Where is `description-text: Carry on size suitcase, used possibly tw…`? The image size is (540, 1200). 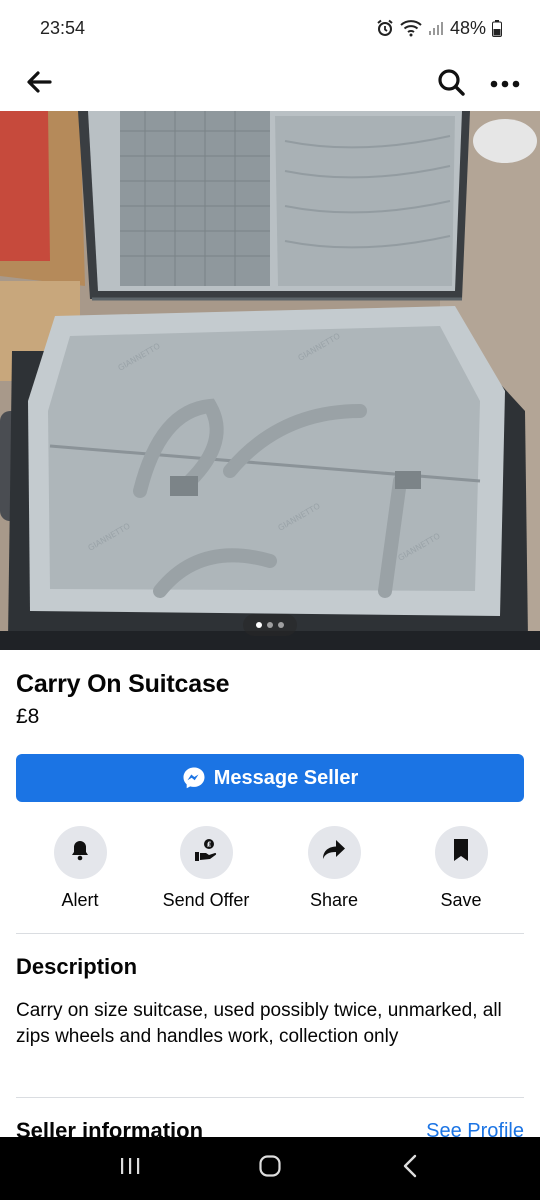
description-text: Carry on size suitcase, used possibly tw… is located at coordinates (259, 1023).